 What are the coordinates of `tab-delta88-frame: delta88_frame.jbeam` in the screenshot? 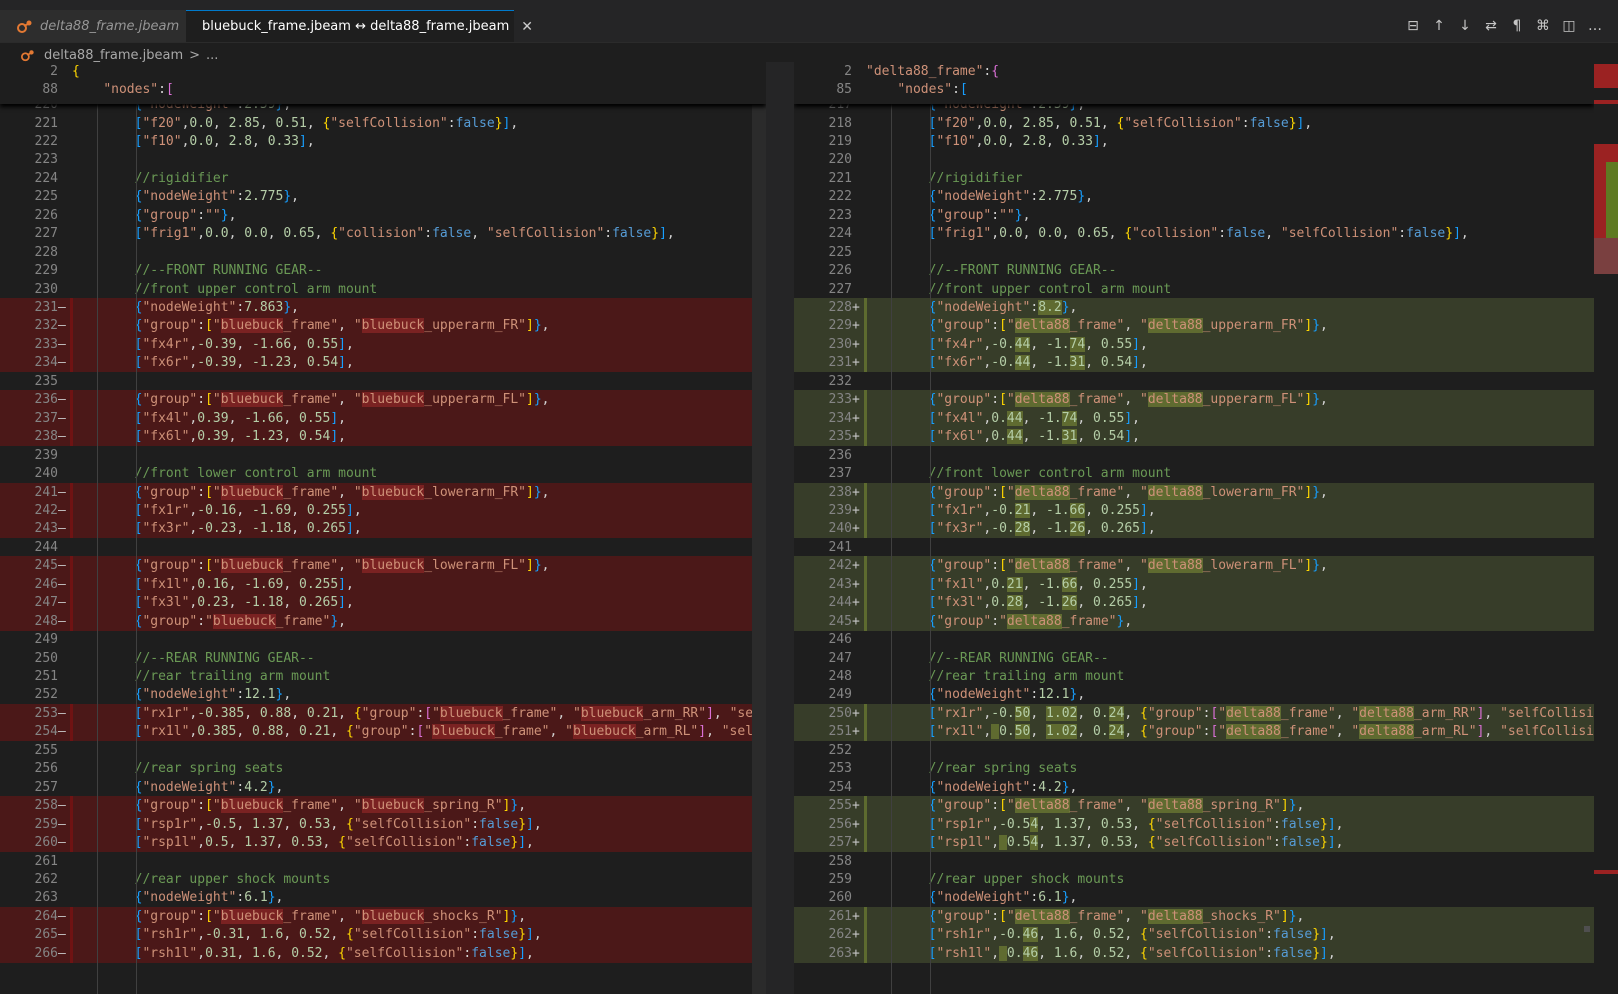 It's located at (93, 26).